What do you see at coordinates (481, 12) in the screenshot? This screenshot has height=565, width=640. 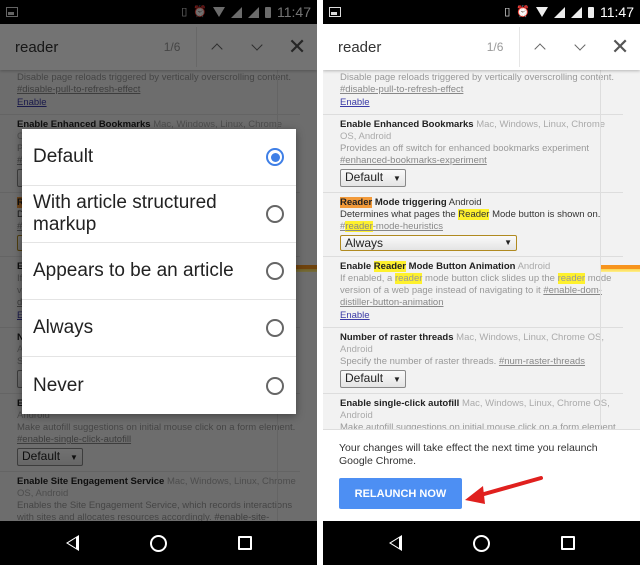 I see `status-bar: ▯ ⏰ 11:47` at bounding box center [481, 12].